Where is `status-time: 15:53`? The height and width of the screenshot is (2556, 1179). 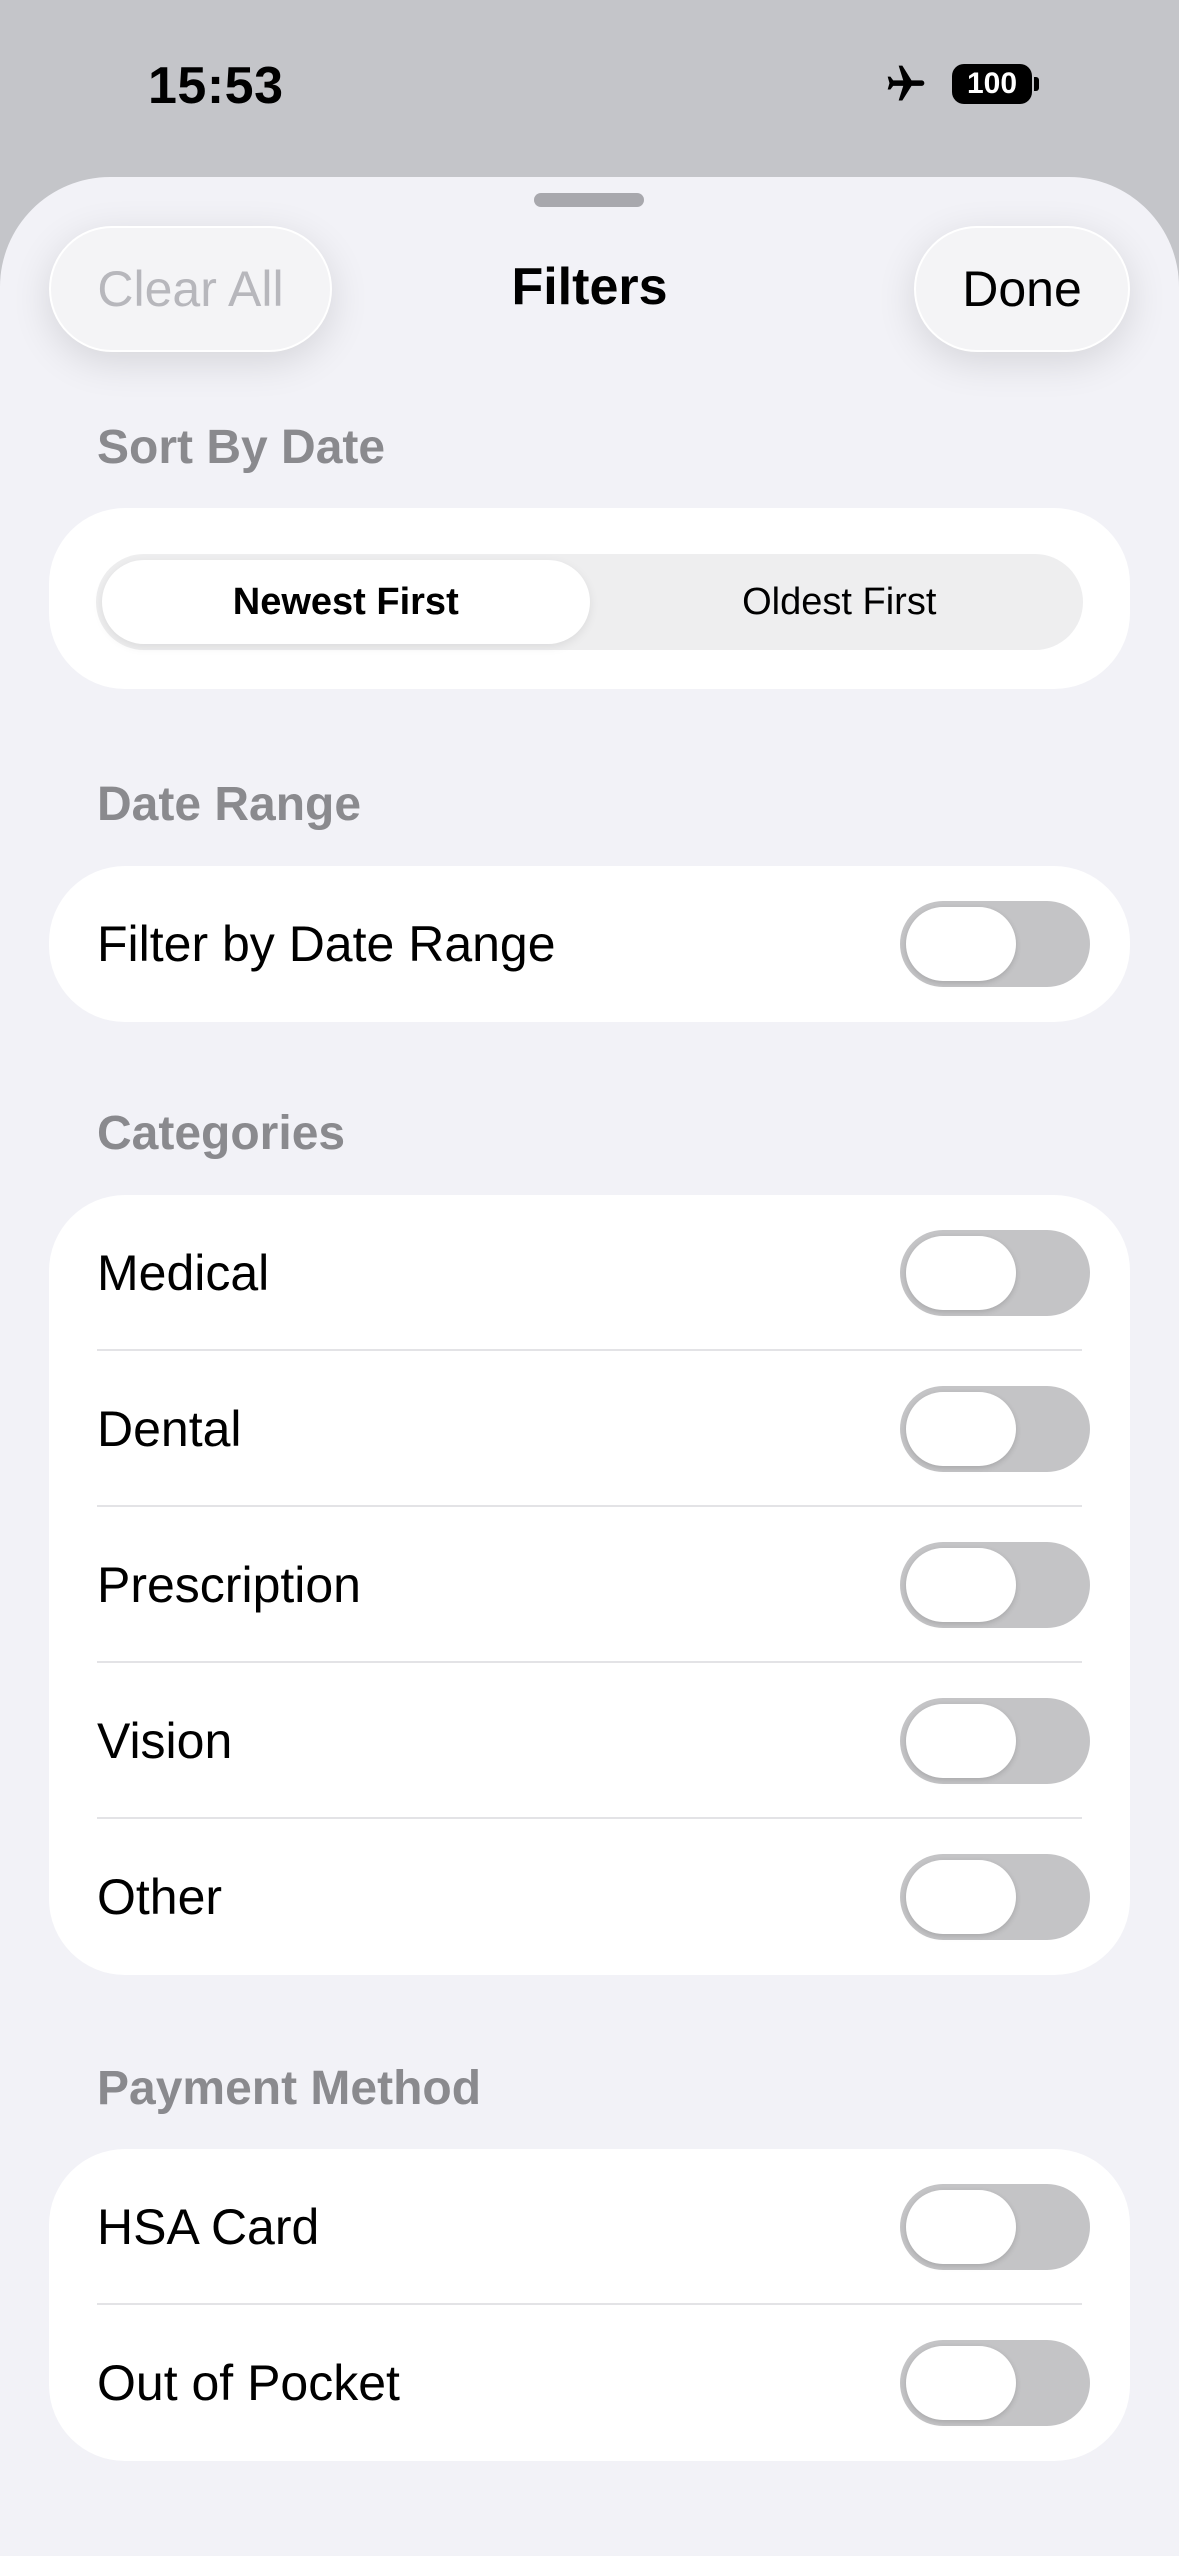
status-time: 15:53 is located at coordinates (216, 86).